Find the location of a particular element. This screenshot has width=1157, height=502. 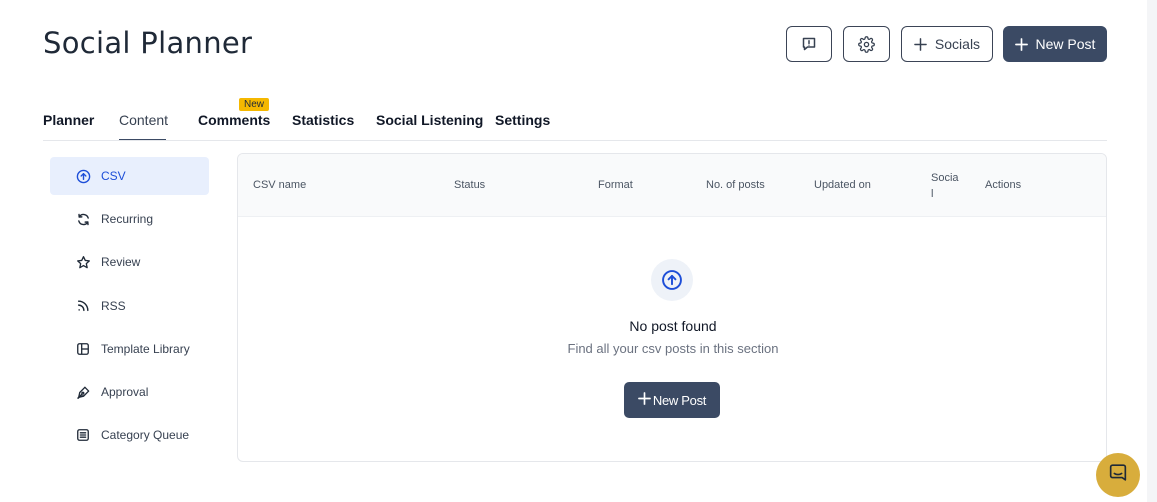

column-header-status: Status is located at coordinates (469, 185).